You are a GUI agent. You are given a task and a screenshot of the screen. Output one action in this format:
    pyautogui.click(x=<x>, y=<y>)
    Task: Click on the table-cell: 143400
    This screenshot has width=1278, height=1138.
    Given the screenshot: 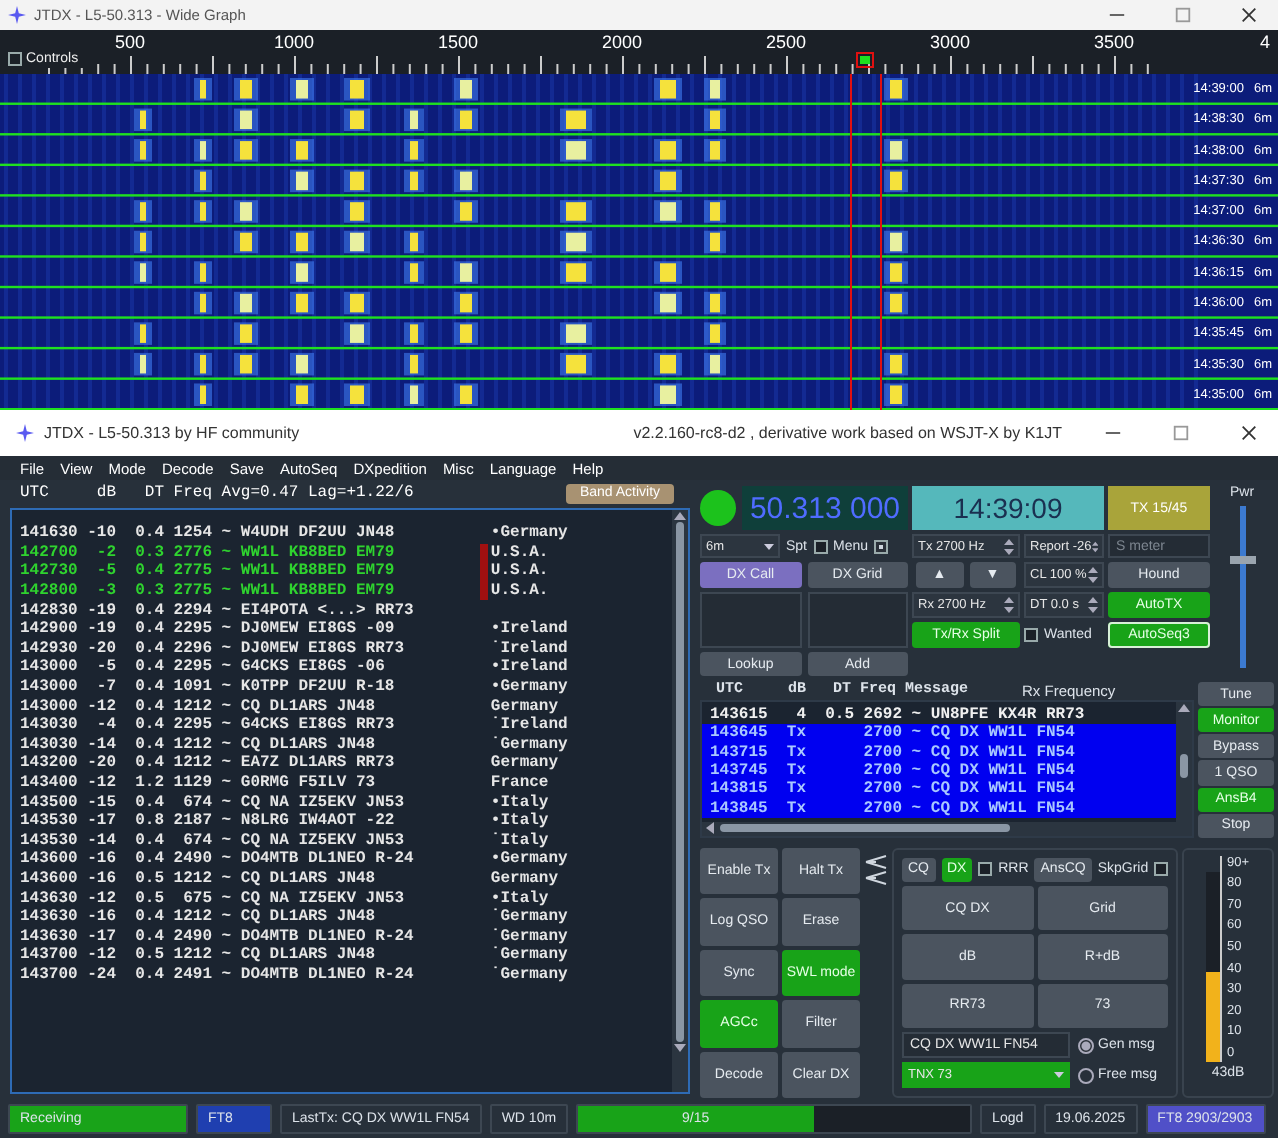 What is the action you would take?
    pyautogui.click(x=49, y=783)
    